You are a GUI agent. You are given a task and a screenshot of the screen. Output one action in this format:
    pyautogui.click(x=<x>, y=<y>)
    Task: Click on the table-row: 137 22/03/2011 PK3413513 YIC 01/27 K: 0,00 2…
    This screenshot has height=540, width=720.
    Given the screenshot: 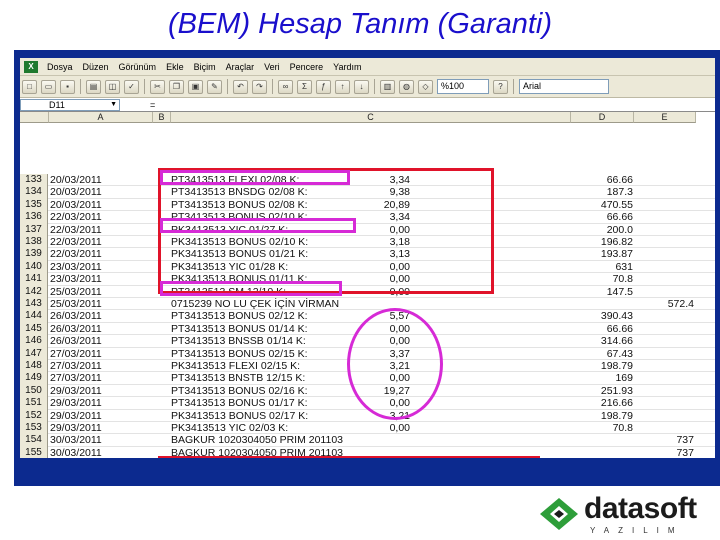 What is the action you would take?
    pyautogui.click(x=367, y=229)
    